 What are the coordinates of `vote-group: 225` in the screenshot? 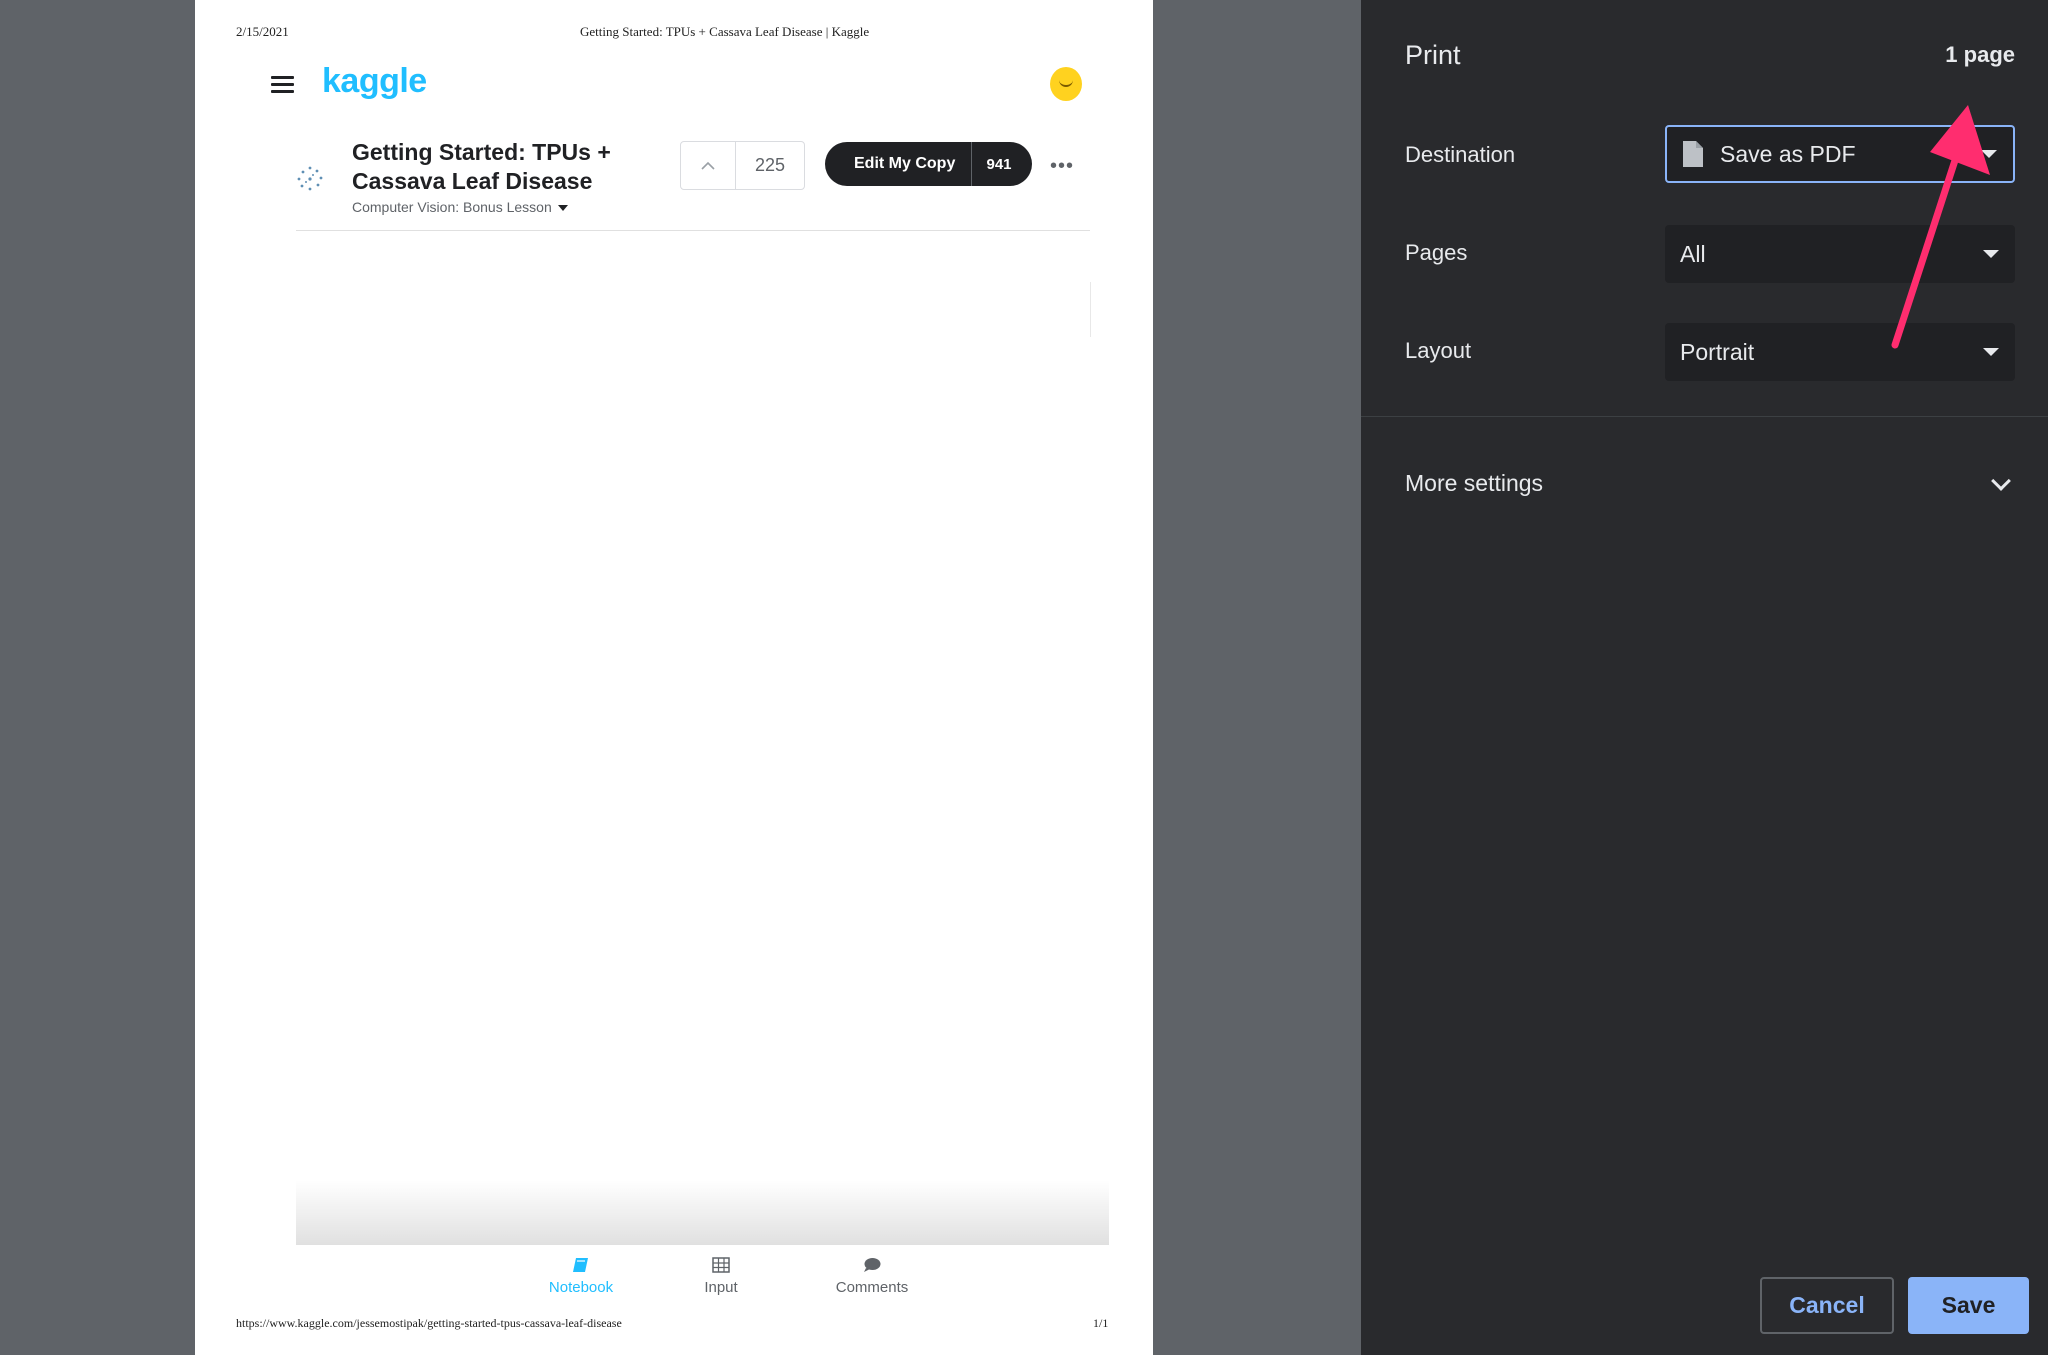 It's located at (742, 165).